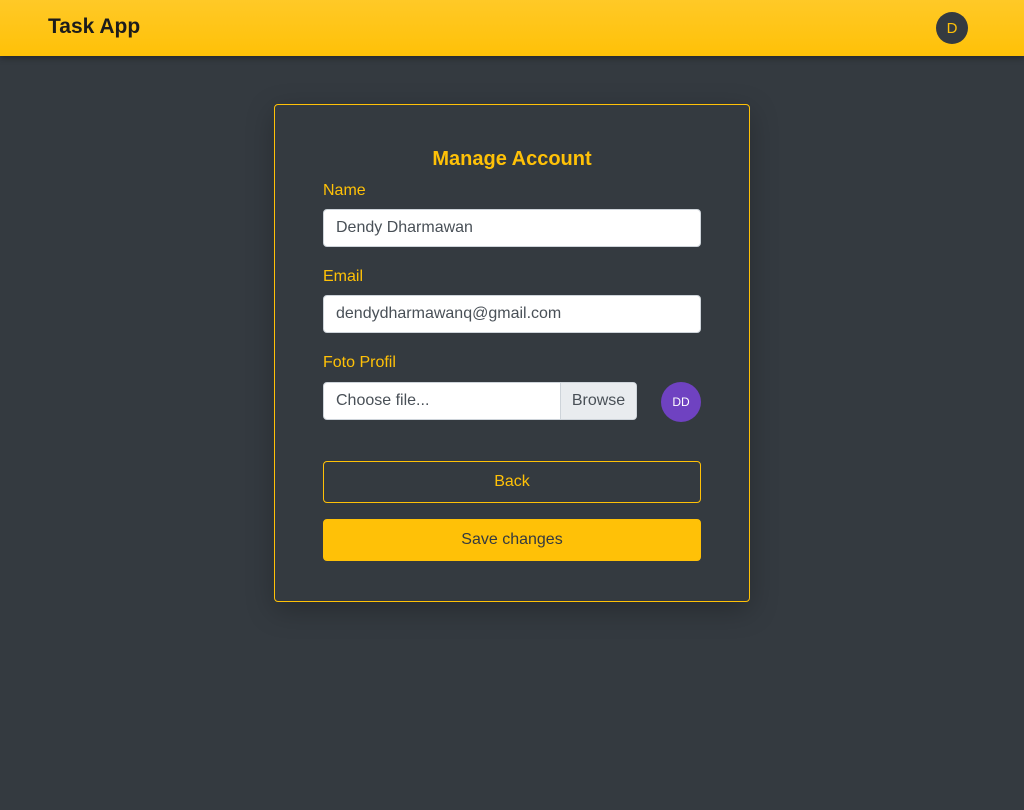  What do you see at coordinates (480, 401) in the screenshot?
I see `file-input: Choose file... Browse` at bounding box center [480, 401].